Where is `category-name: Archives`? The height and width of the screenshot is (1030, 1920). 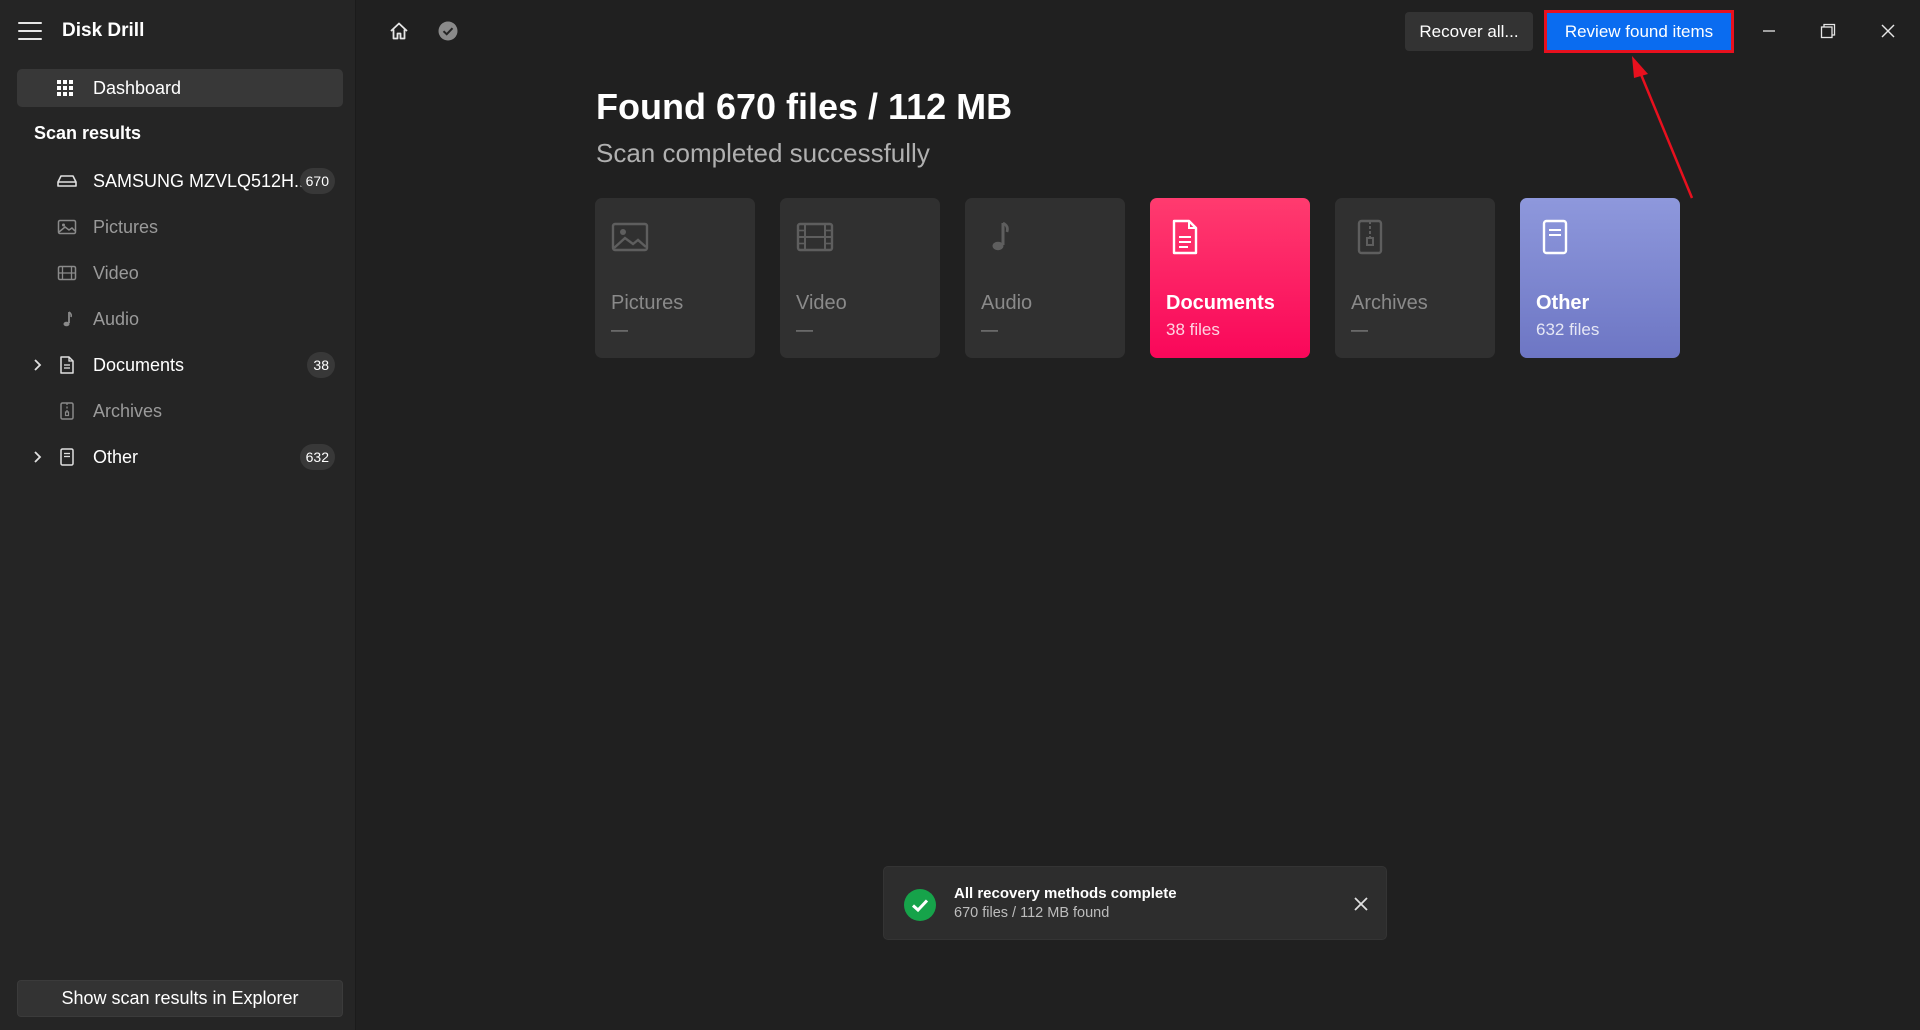
category-name: Archives is located at coordinates (1389, 303).